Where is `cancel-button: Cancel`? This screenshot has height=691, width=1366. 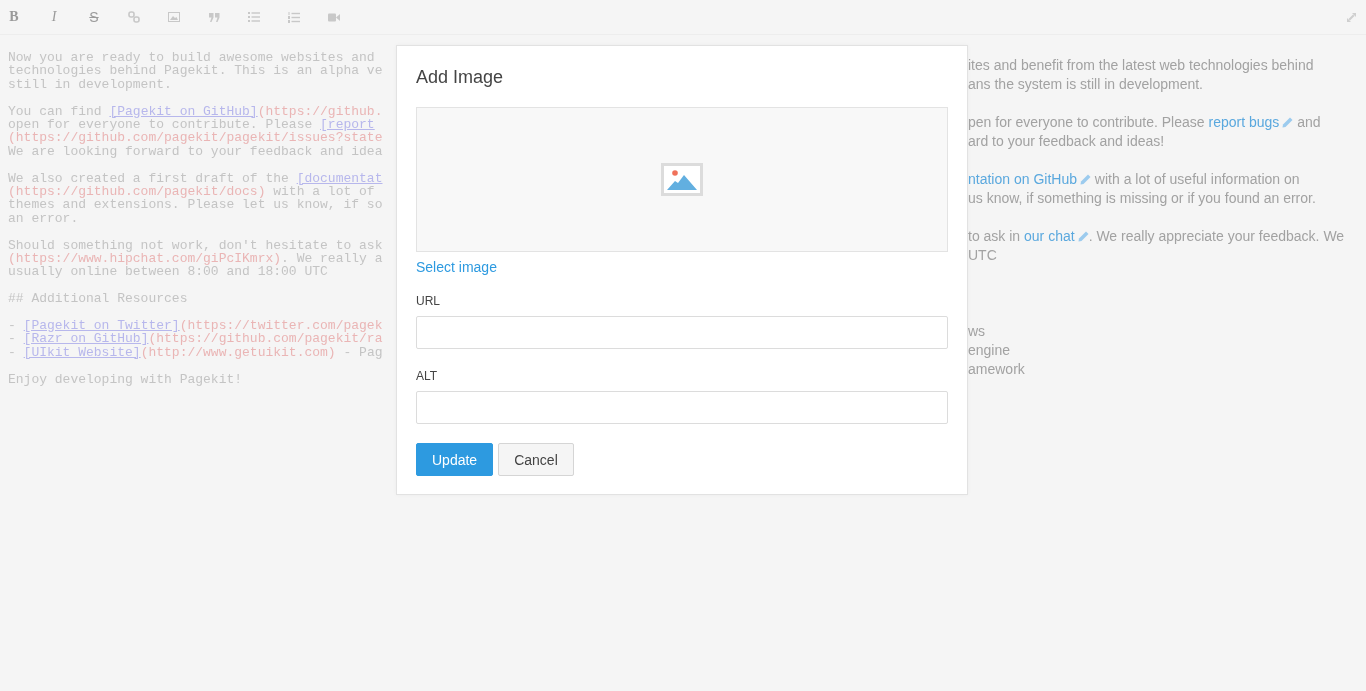 cancel-button: Cancel is located at coordinates (536, 459).